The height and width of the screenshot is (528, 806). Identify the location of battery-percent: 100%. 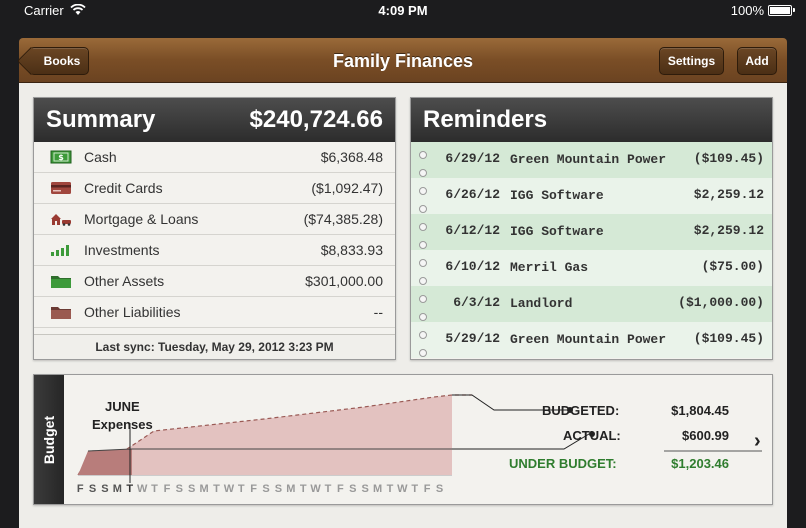
(747, 10).